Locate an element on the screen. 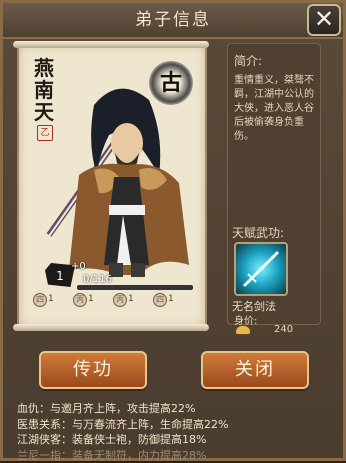 This screenshot has width=346, height=463. value-label: 身价: is located at coordinates (245, 319).